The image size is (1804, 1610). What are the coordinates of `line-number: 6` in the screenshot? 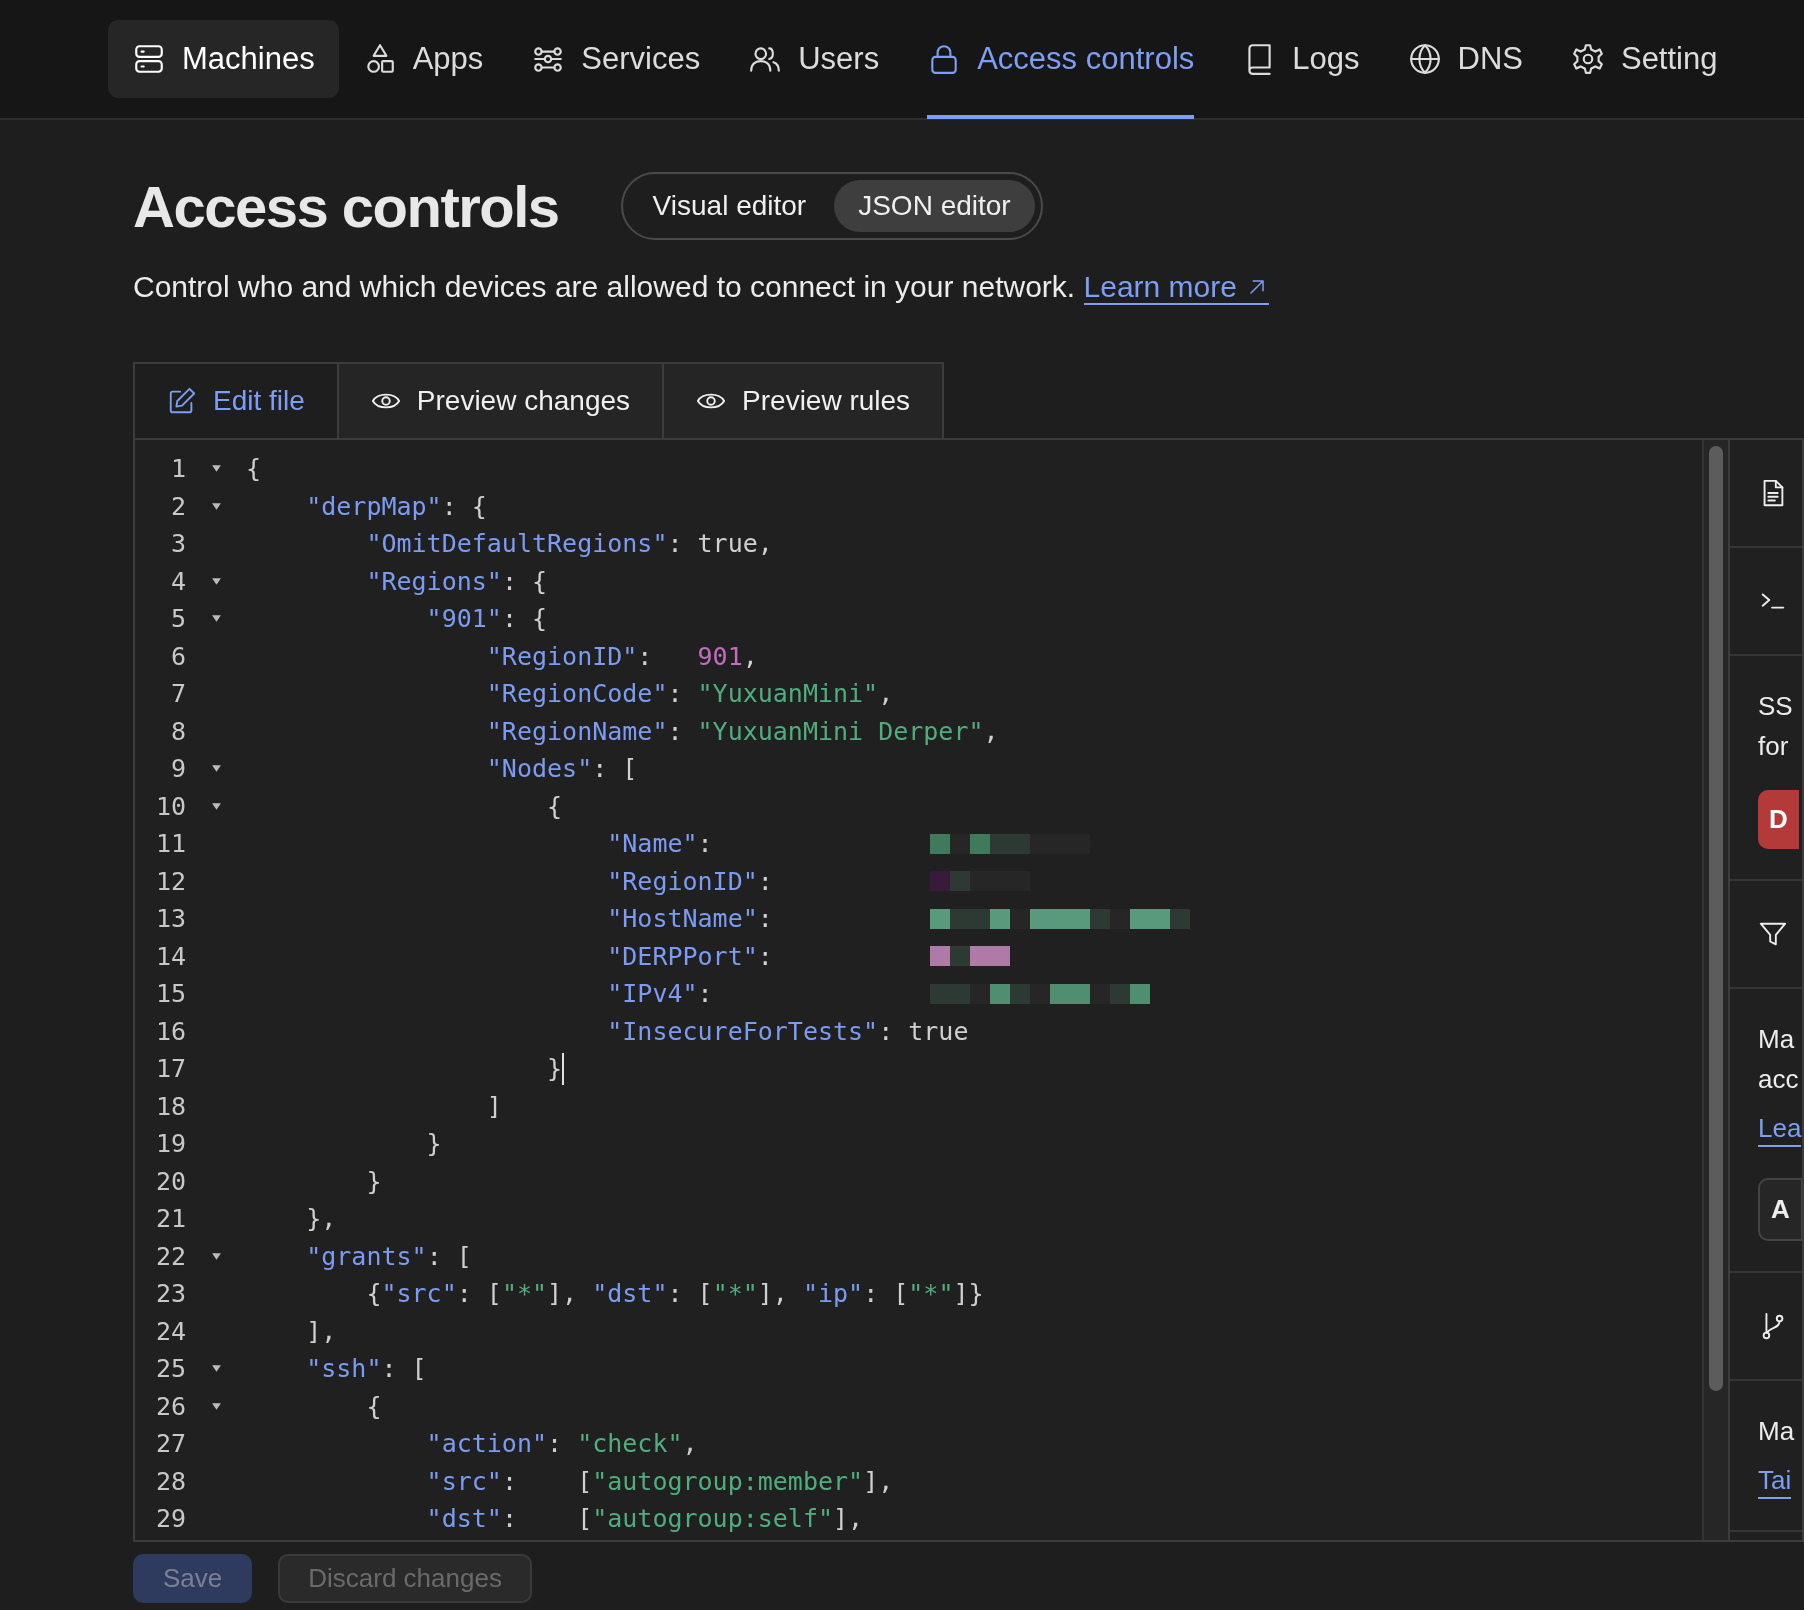 It's located at (177, 656).